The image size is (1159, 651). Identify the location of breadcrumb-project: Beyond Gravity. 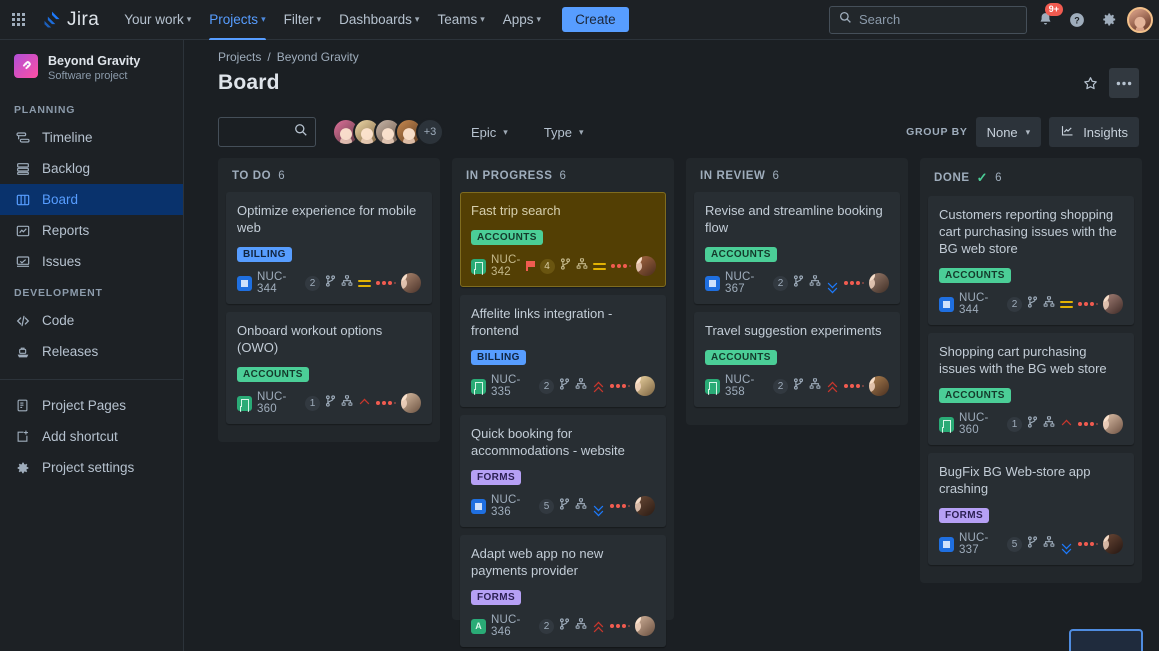
(318, 57).